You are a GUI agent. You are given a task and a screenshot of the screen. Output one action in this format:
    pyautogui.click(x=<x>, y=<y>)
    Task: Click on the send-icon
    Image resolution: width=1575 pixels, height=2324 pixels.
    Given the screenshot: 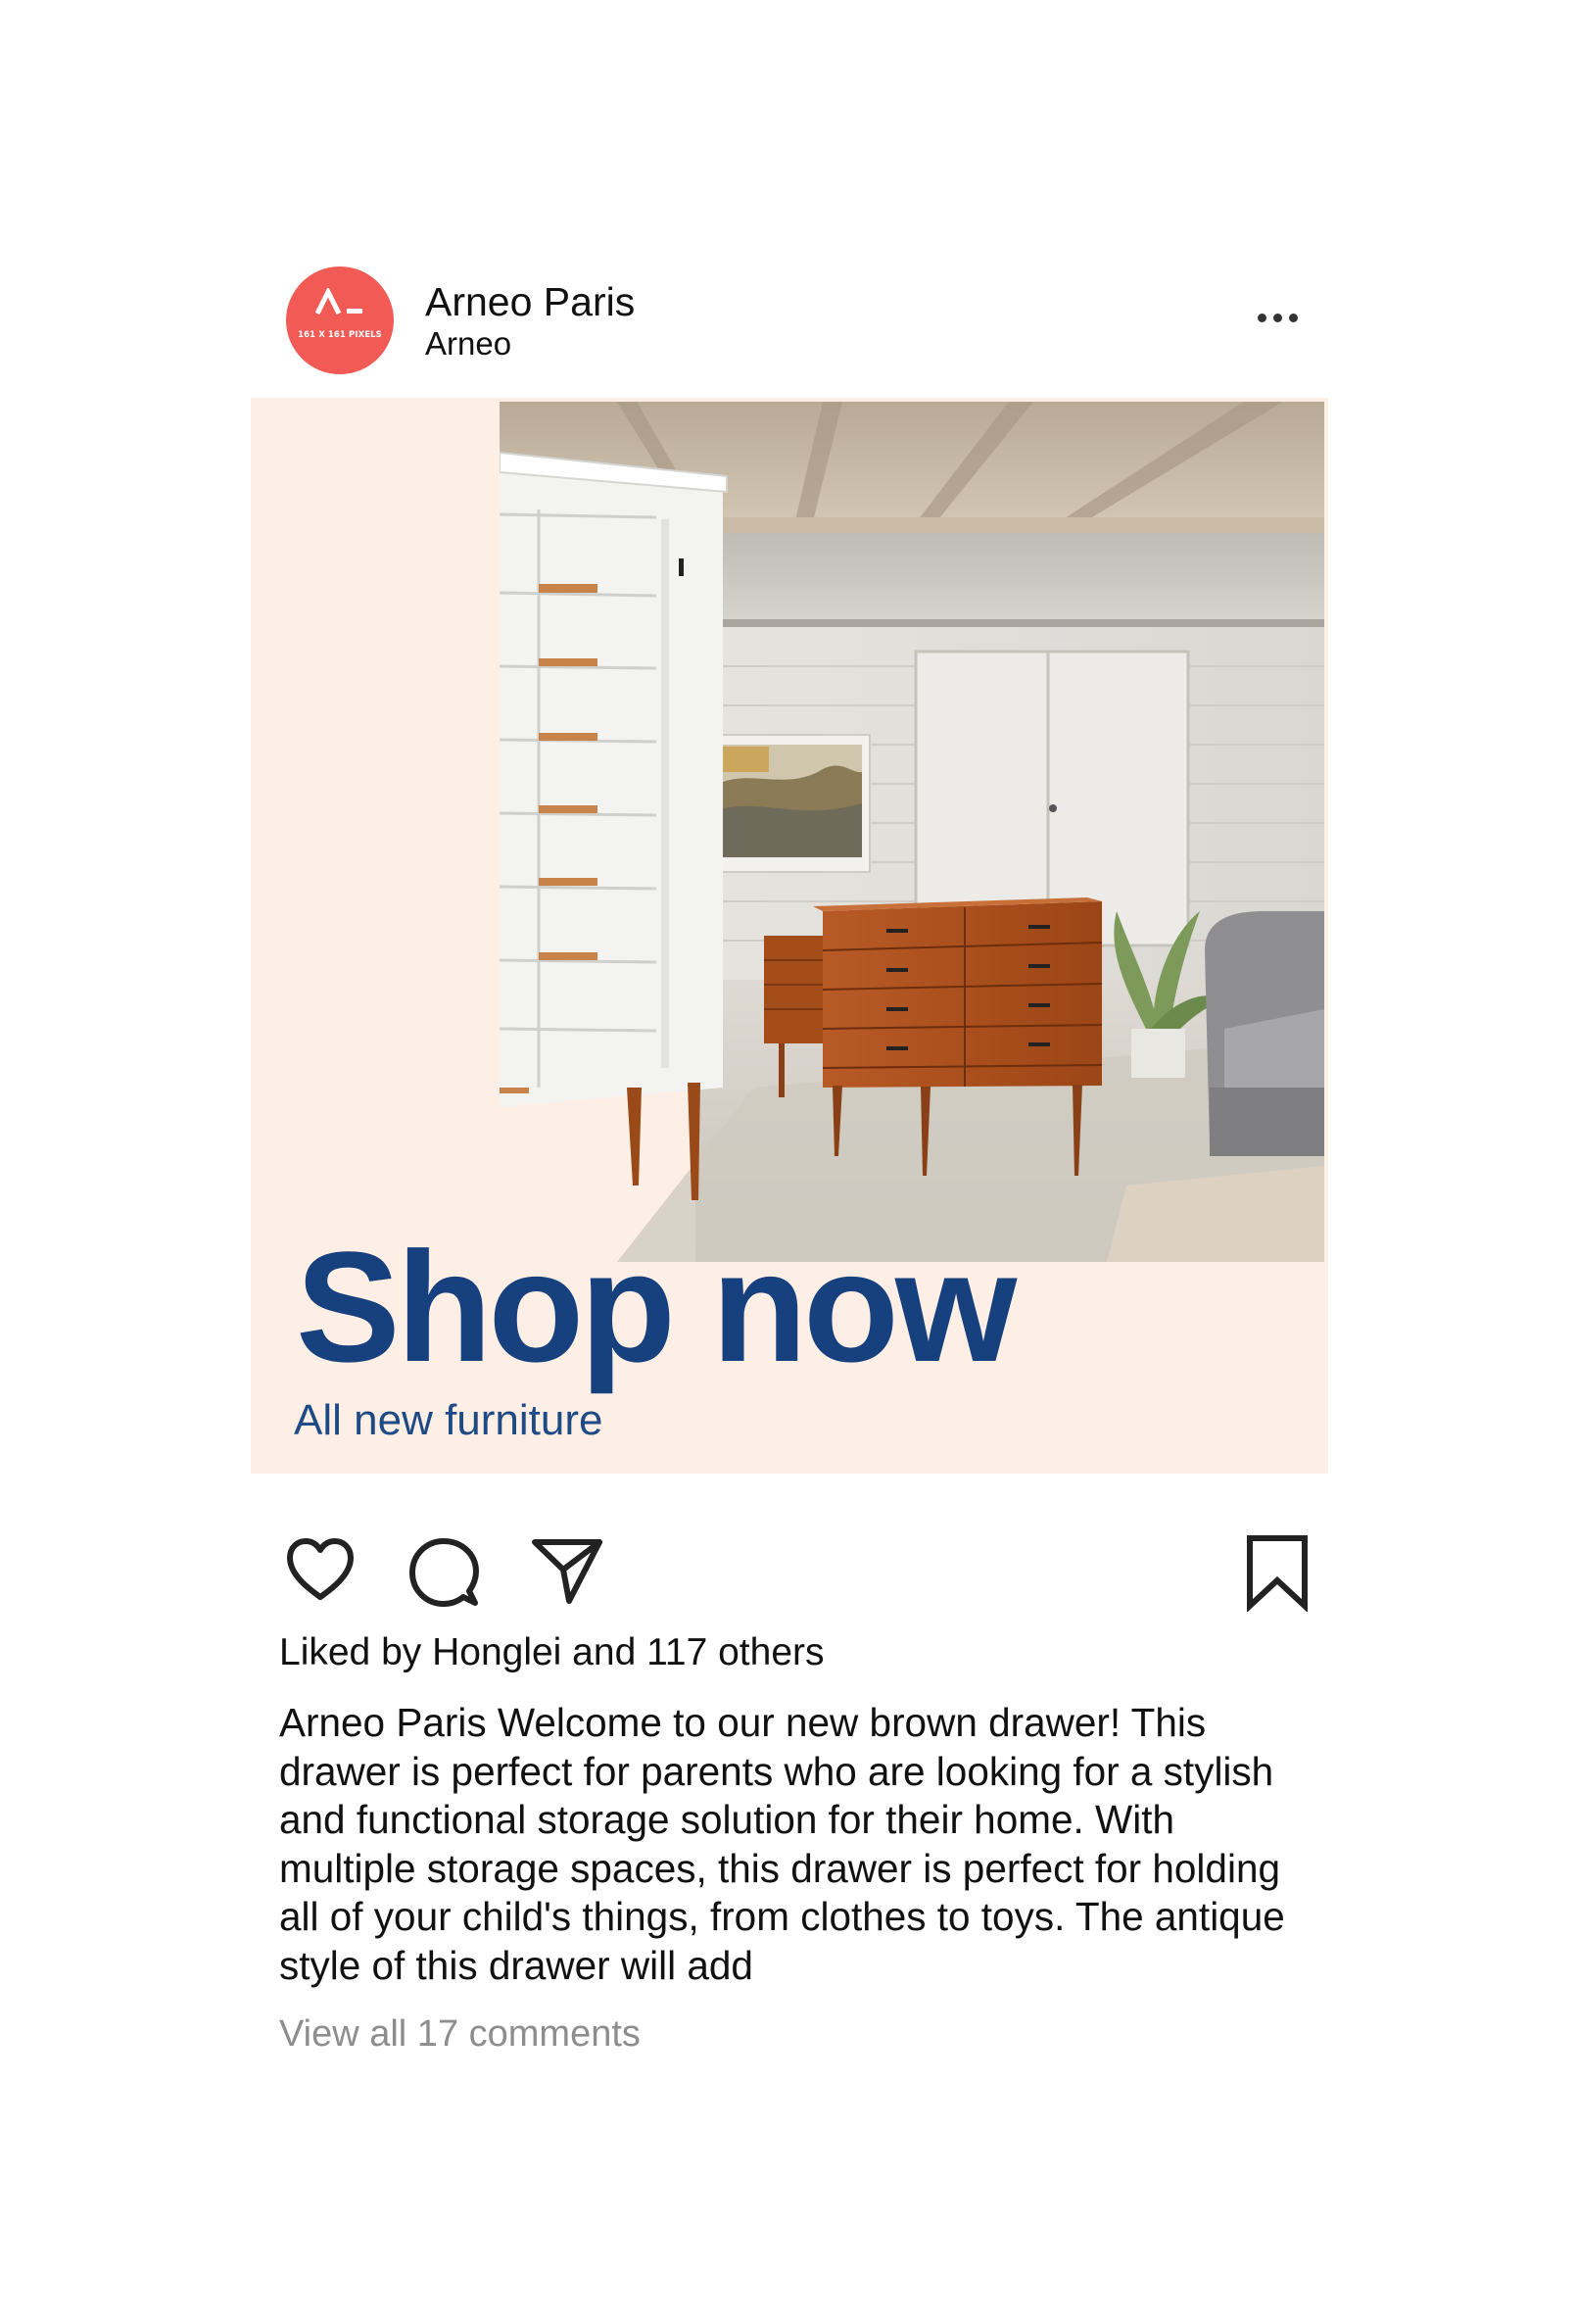 What is the action you would take?
    pyautogui.click(x=567, y=1571)
    